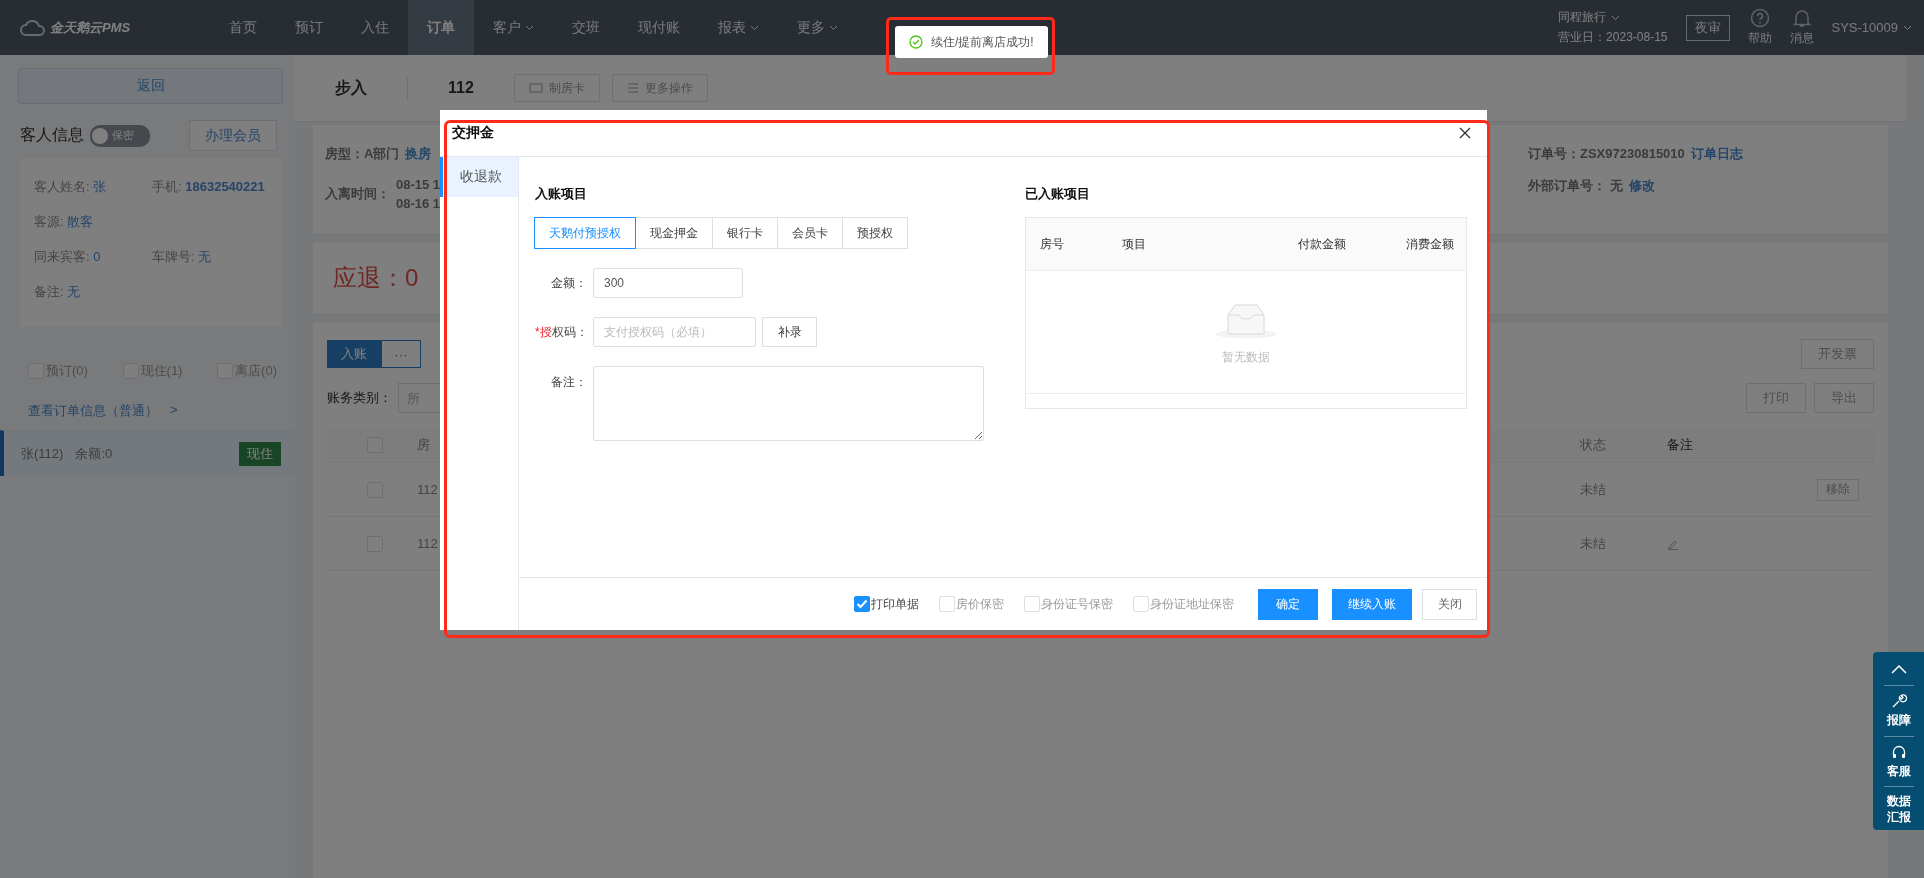 The height and width of the screenshot is (878, 1924). Describe the element at coordinates (157, 291) in the screenshot. I see `guest-field: 备注: 无` at that location.